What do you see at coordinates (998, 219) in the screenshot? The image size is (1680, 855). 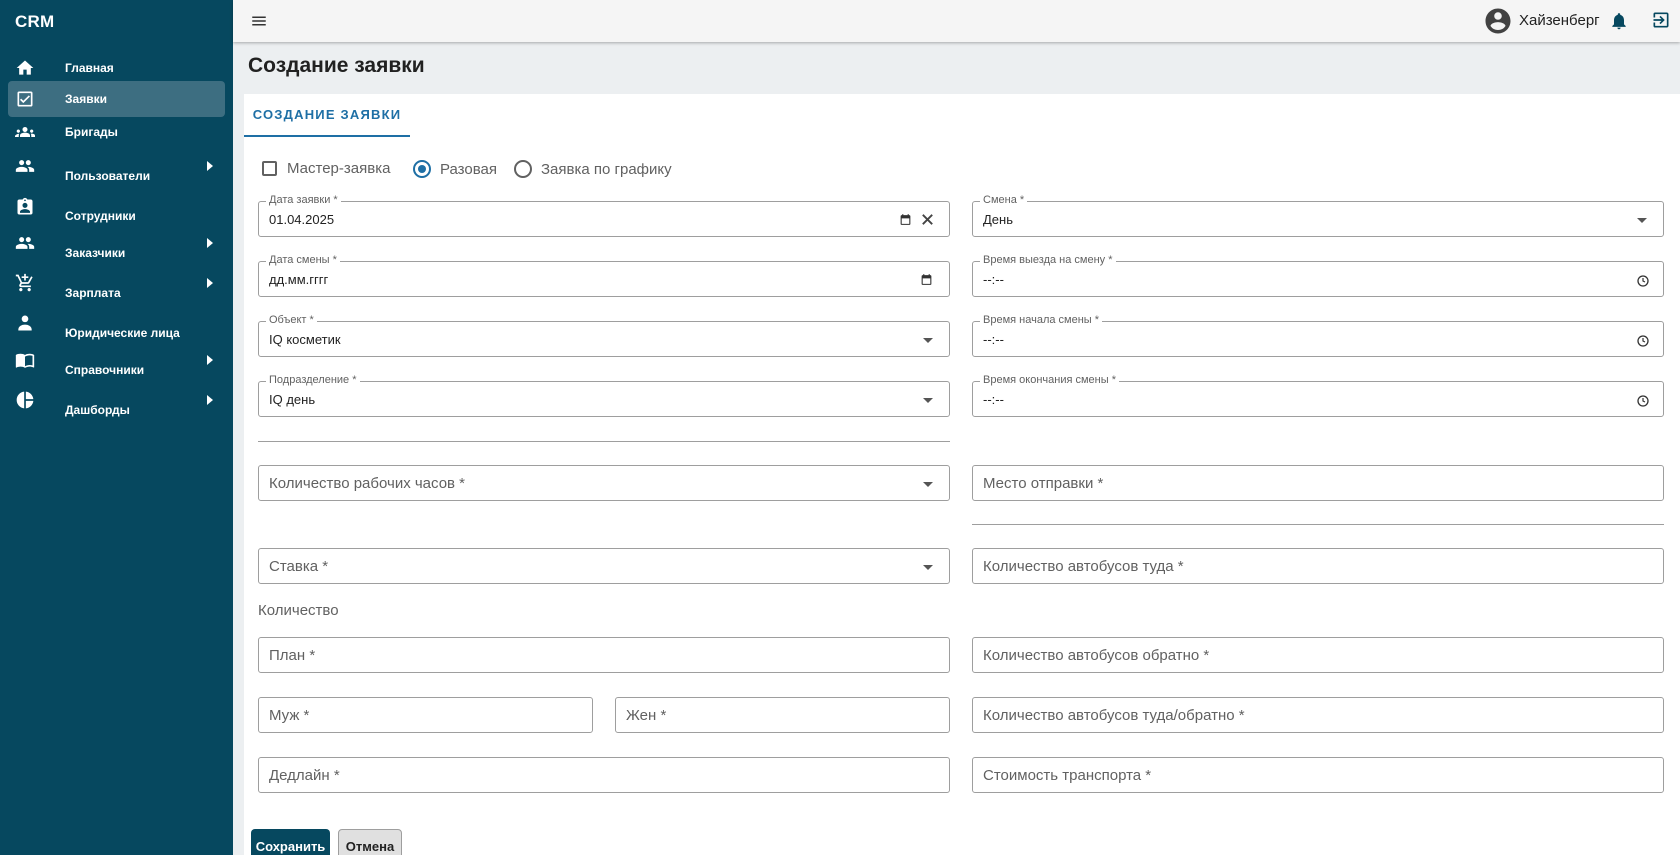 I see `field-value: День` at bounding box center [998, 219].